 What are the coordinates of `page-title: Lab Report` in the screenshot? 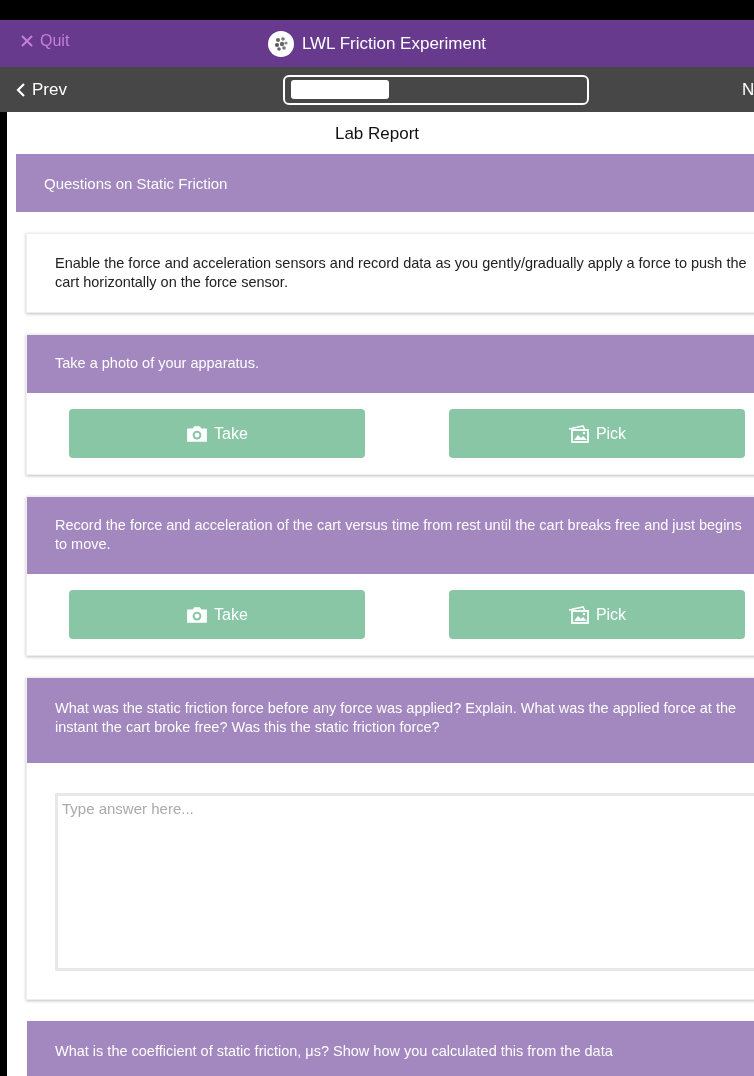 It's located at (377, 134).